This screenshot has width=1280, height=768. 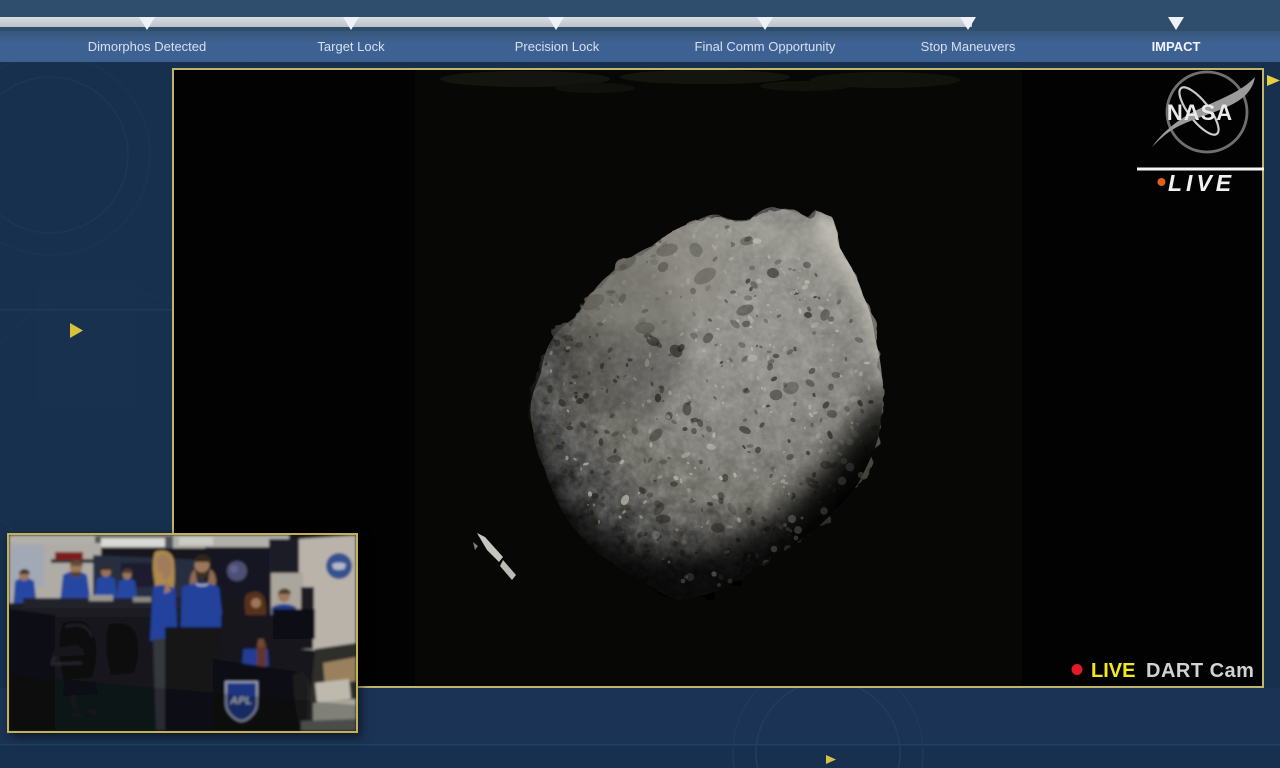 I want to click on svg-text: DART Cam, so click(x=1200, y=671).